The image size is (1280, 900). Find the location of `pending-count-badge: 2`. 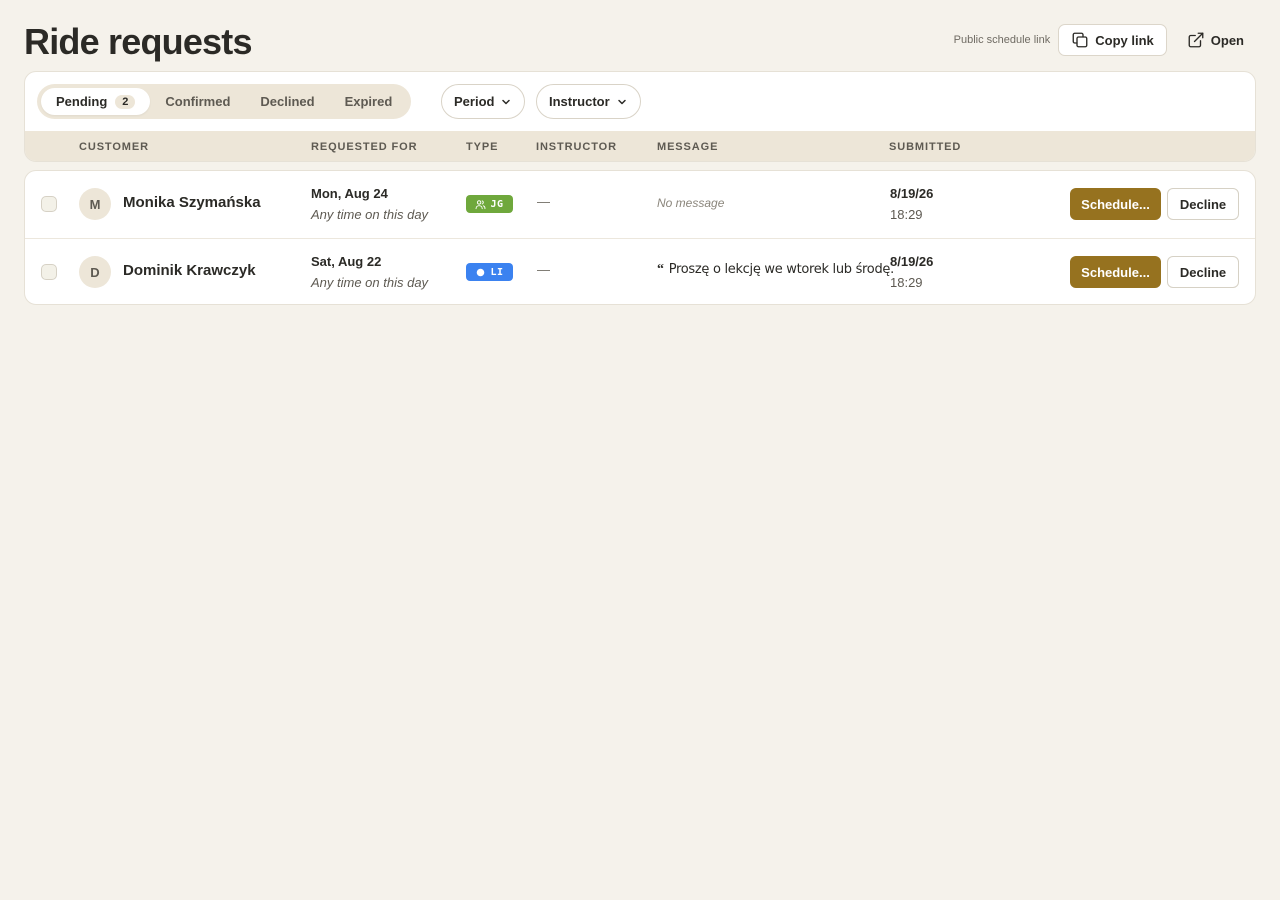

pending-count-badge: 2 is located at coordinates (125, 101).